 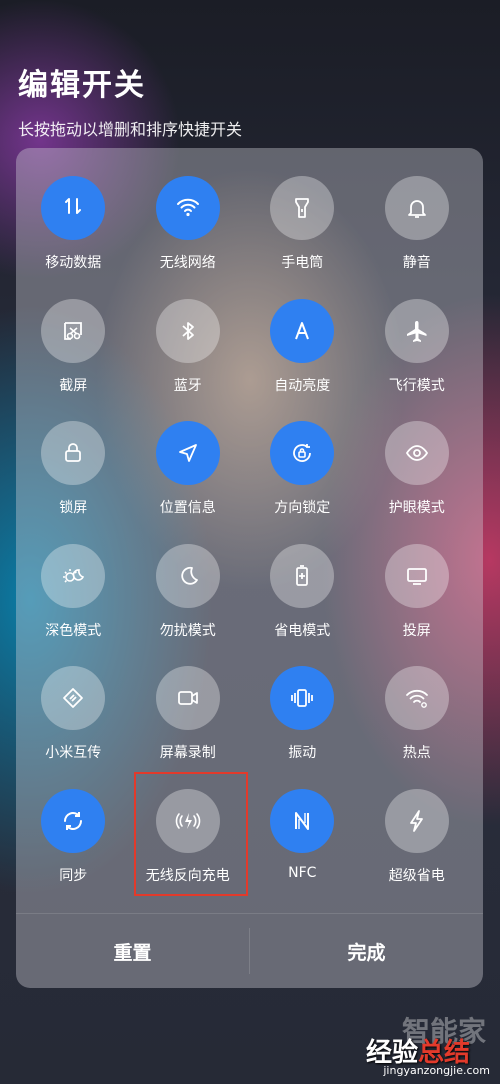 I want to click on bell-icon, so click(x=416, y=209).